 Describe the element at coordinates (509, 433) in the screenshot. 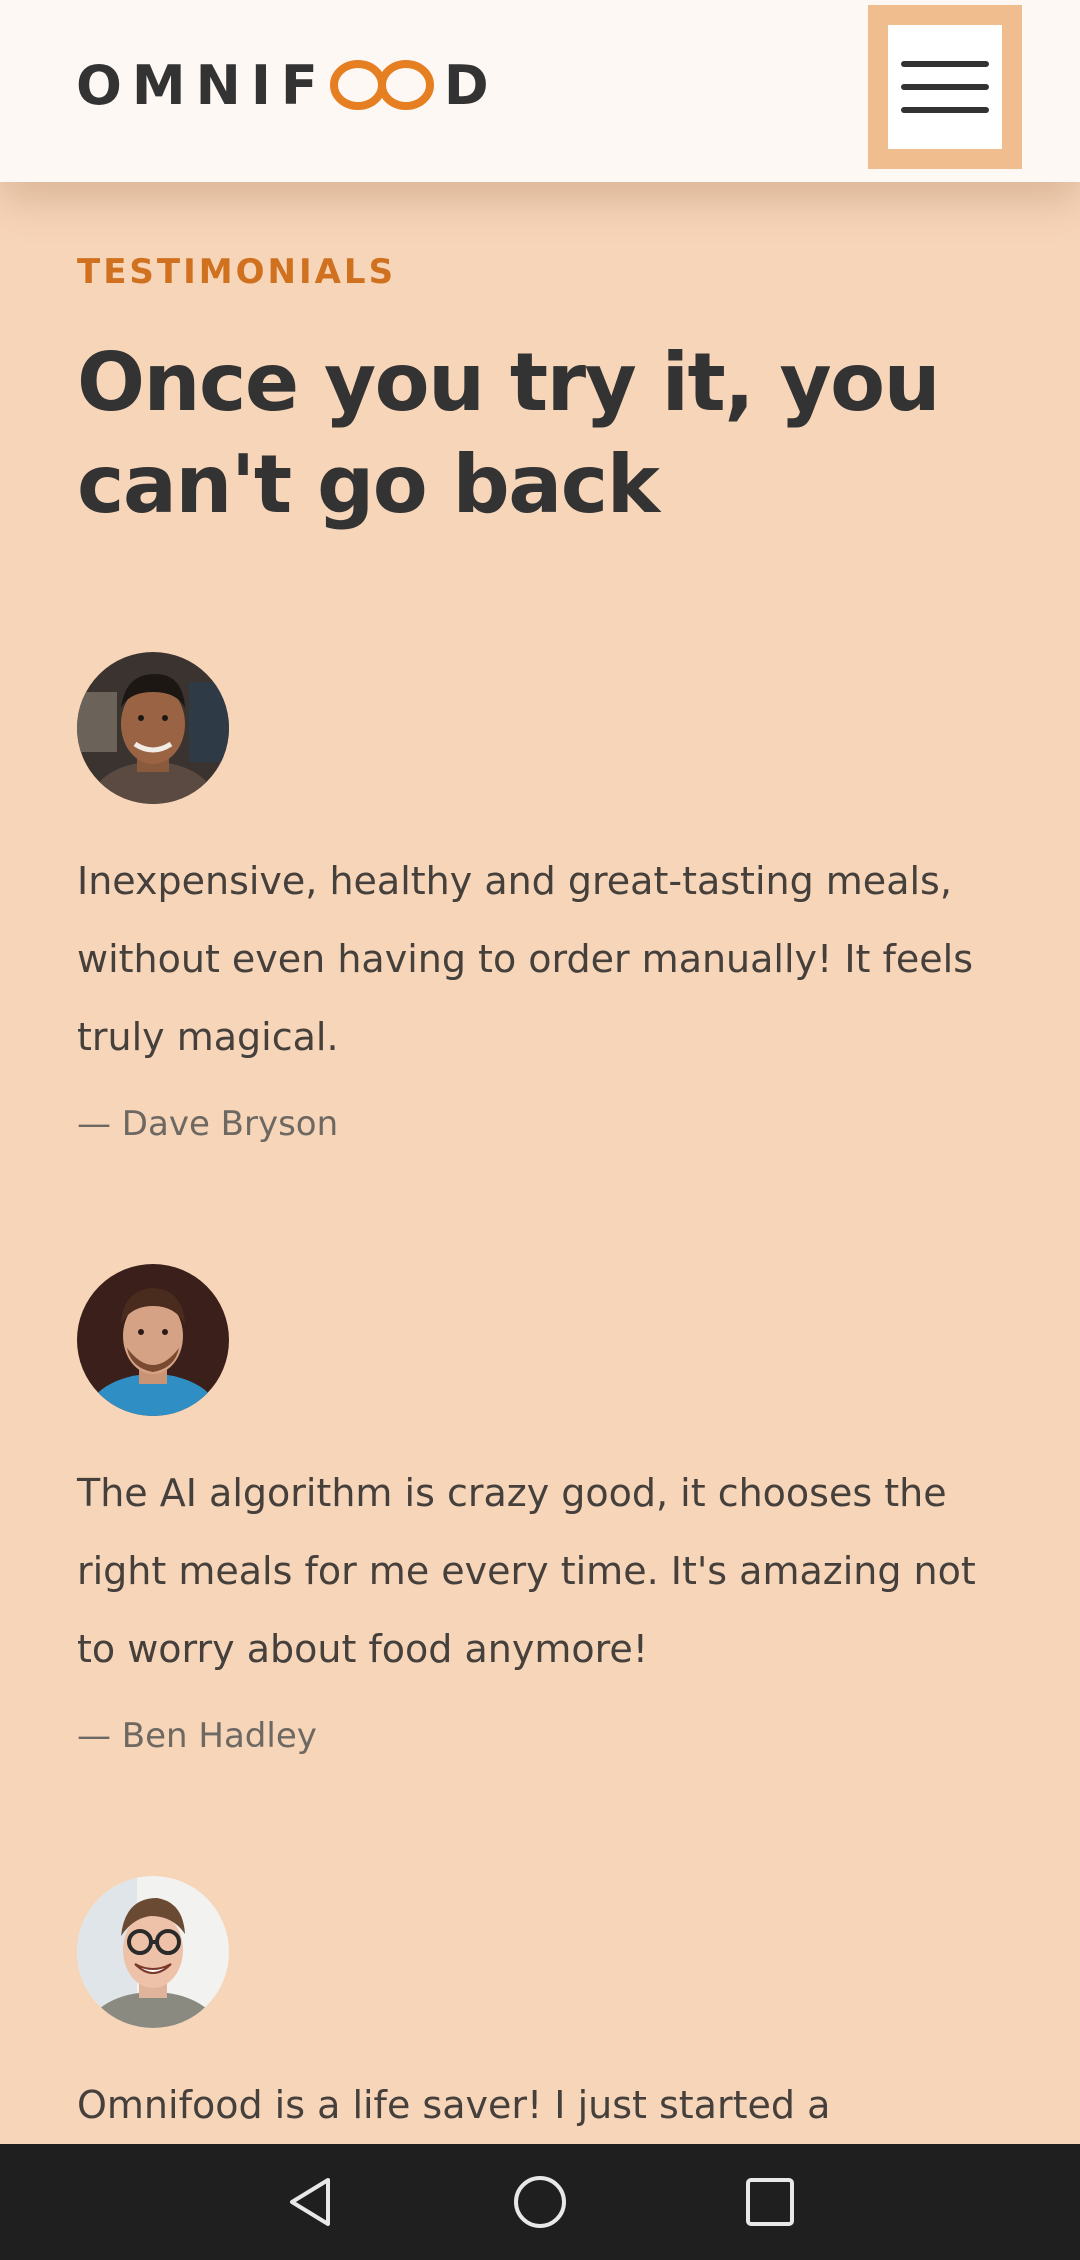

I see `section-heading: Once you try it, you can't go back` at that location.